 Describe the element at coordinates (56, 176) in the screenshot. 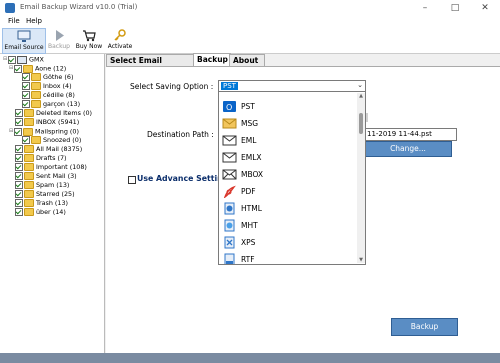

I see `tree-item-label: Sent Mail (3)` at that location.